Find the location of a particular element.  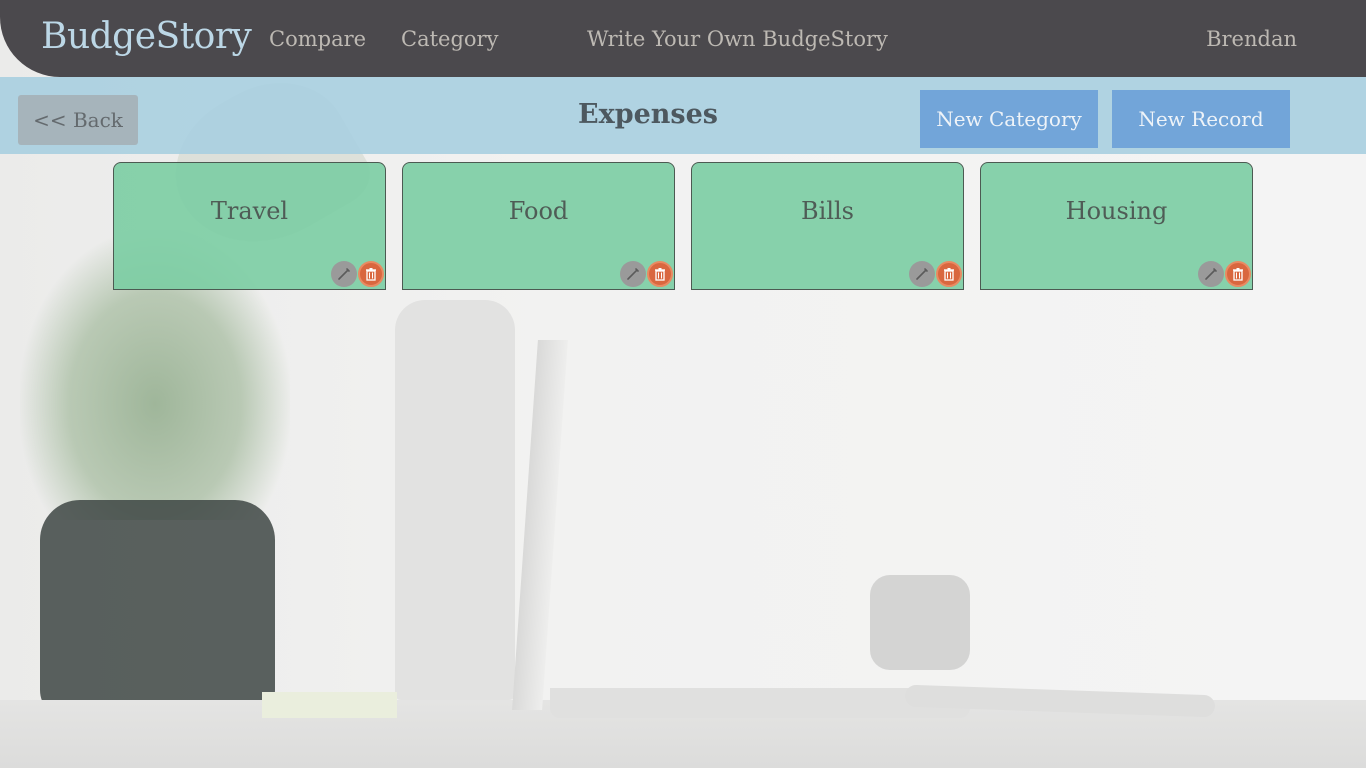

background-pot is located at coordinates (920, 622).